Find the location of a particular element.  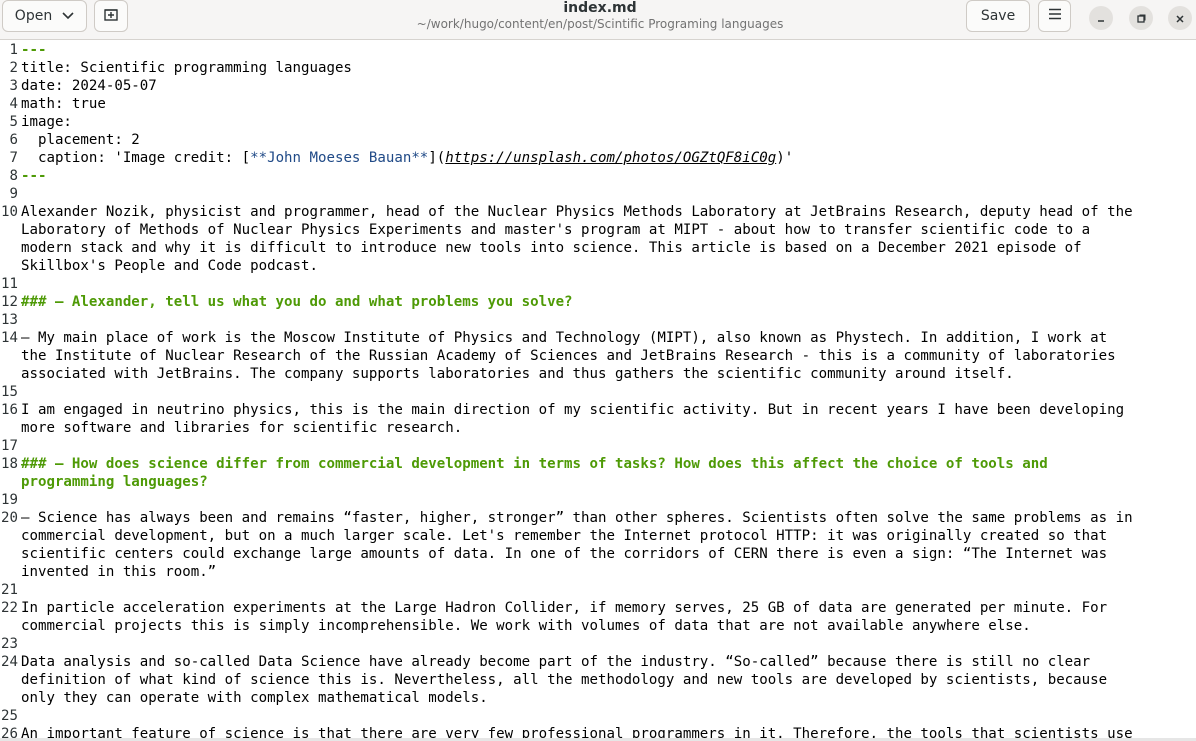

line-text: date: 2024-05-07 is located at coordinates (89, 86).